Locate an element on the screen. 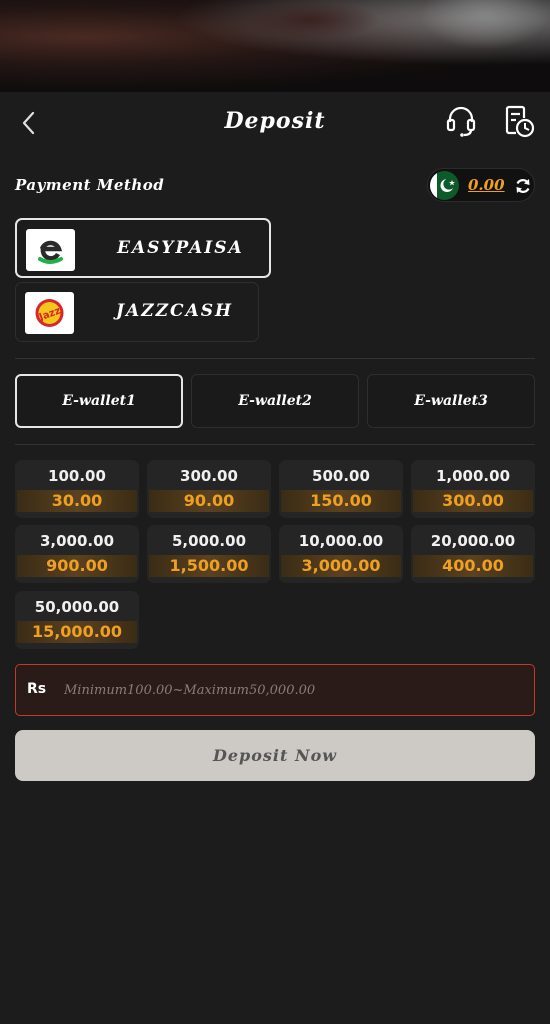 The height and width of the screenshot is (1024, 550). bonus-value: 150.00 is located at coordinates (341, 501).